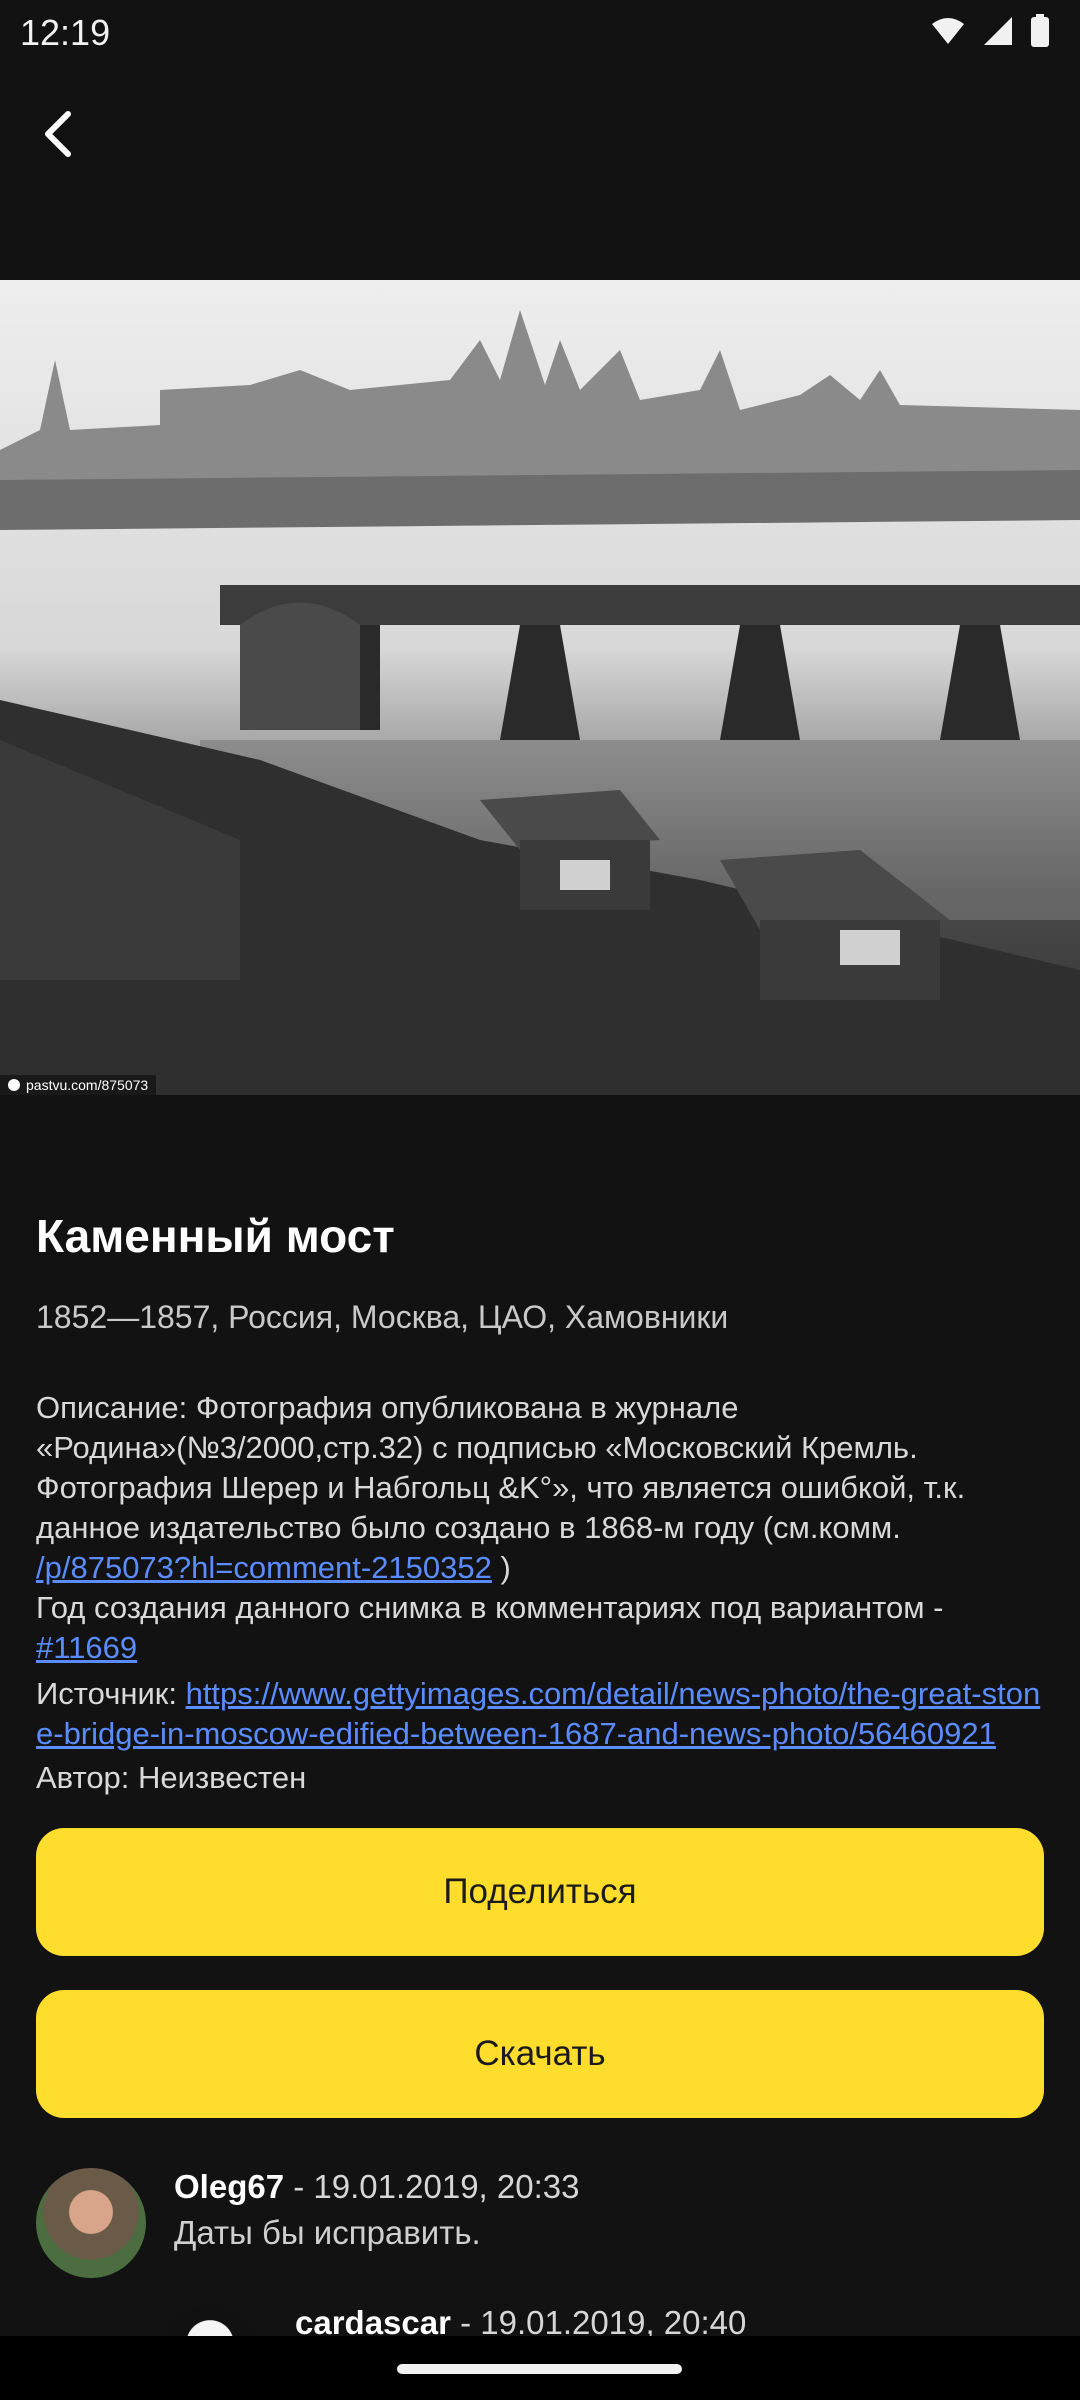  I want to click on comment-link: /p/875073?hl=comment-2150352, so click(264, 1567).